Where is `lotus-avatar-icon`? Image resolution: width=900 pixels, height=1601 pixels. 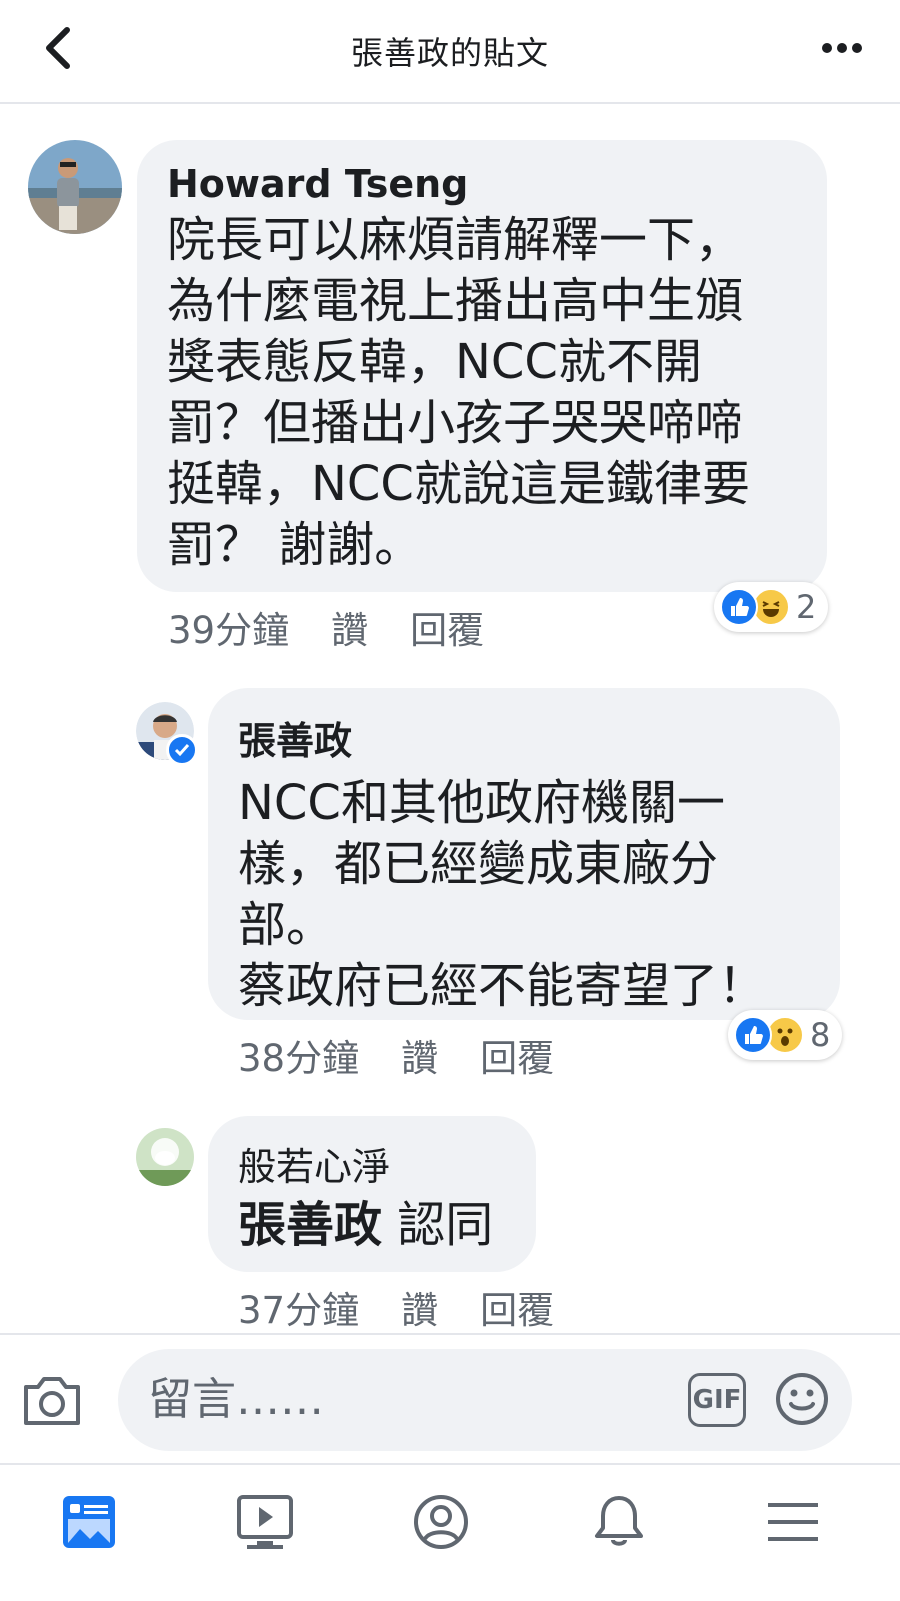 lotus-avatar-icon is located at coordinates (165, 1157).